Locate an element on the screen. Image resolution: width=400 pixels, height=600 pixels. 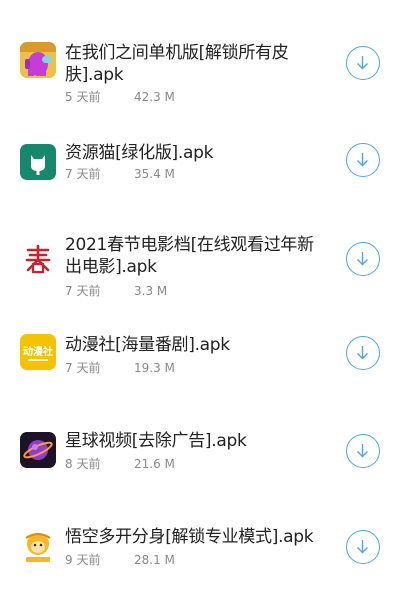
anime-club-icon: 动漫社 is located at coordinates (38, 352).